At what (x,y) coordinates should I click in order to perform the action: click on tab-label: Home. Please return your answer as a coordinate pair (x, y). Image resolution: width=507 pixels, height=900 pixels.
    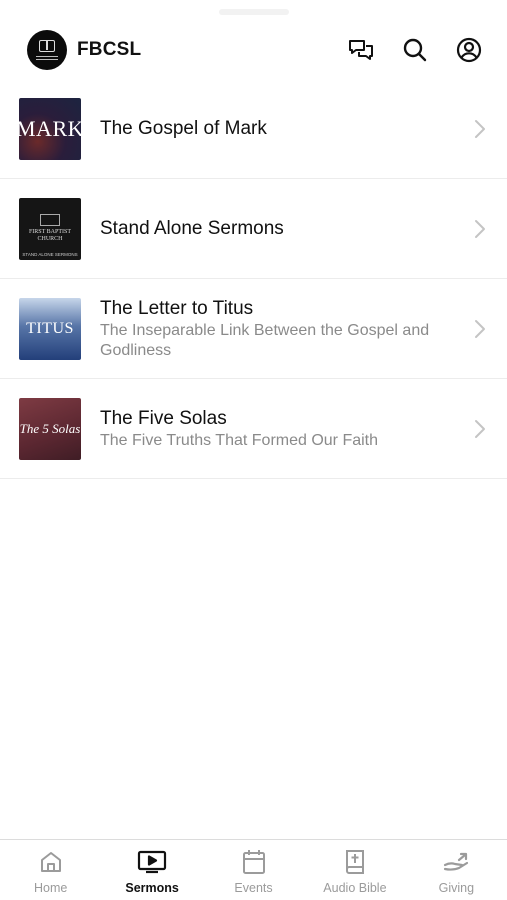
    Looking at the image, I should click on (51, 888).